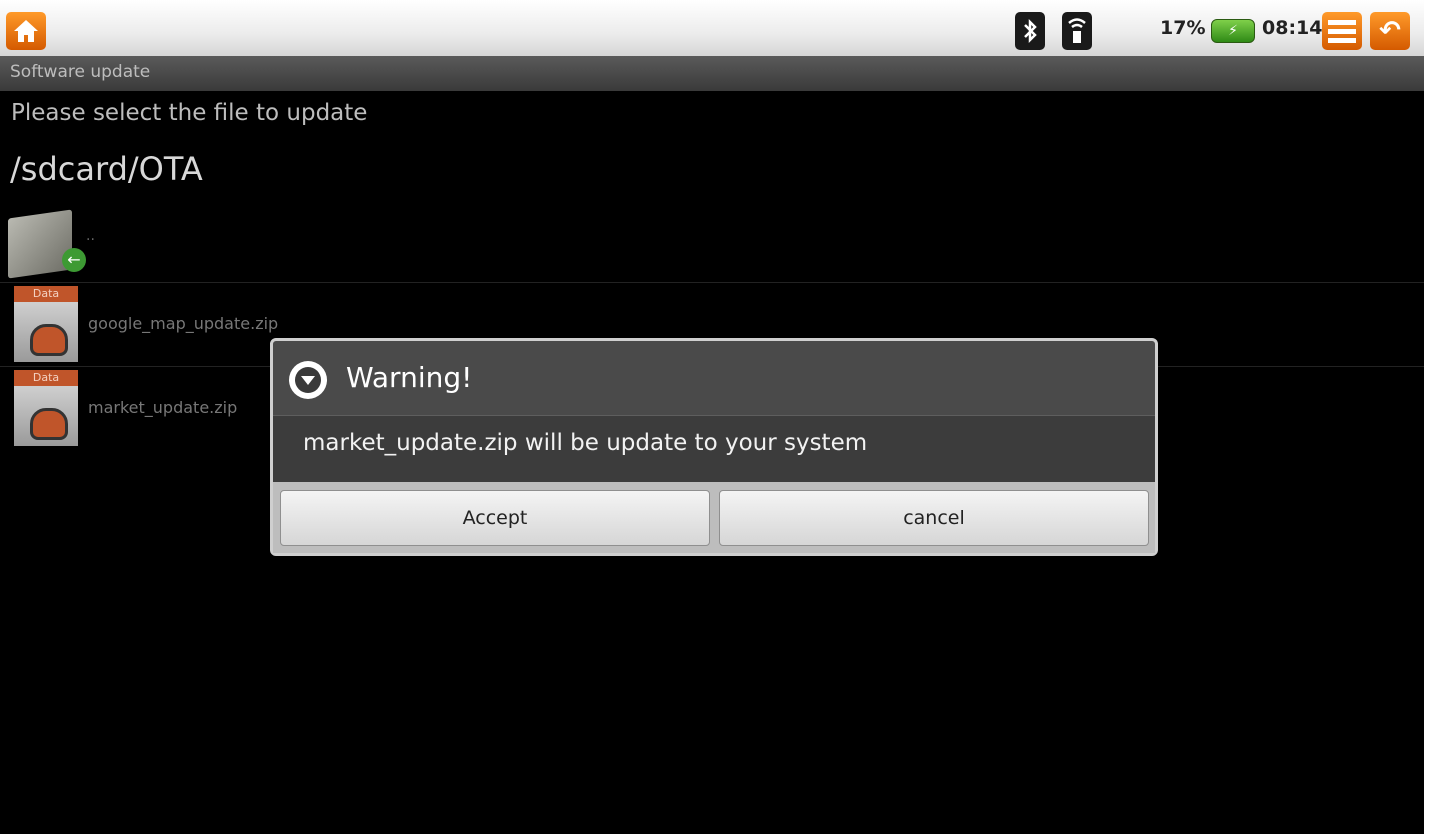 The image size is (1433, 834). Describe the element at coordinates (1342, 31) in the screenshot. I see `menu-icon` at that location.